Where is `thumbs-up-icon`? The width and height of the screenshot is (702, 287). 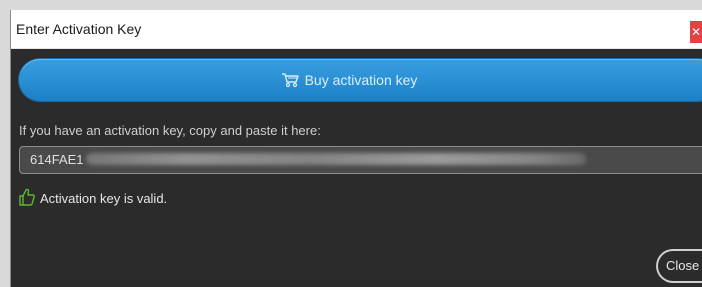
thumbs-up-icon is located at coordinates (27, 198).